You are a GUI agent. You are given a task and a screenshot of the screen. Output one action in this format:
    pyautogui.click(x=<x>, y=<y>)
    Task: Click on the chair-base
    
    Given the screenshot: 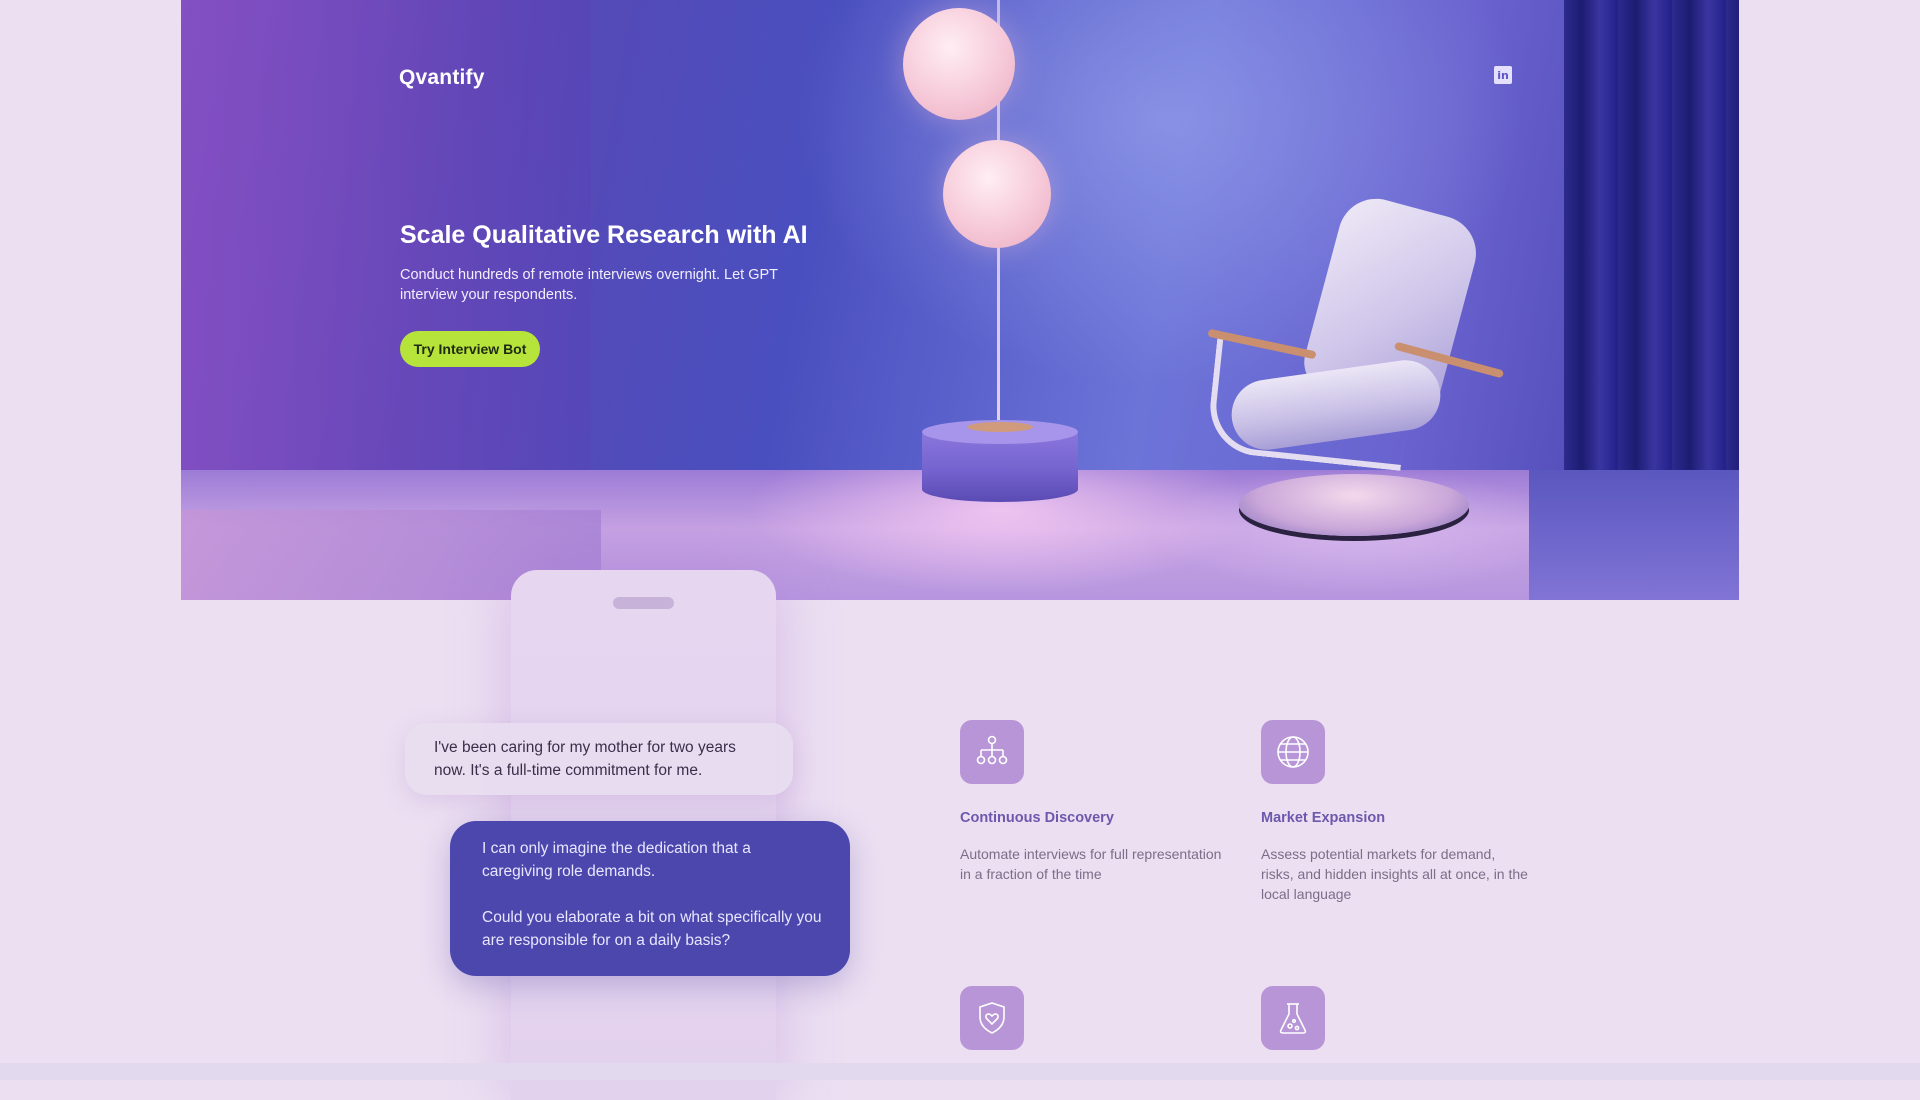 What is the action you would take?
    pyautogui.click(x=1354, y=505)
    